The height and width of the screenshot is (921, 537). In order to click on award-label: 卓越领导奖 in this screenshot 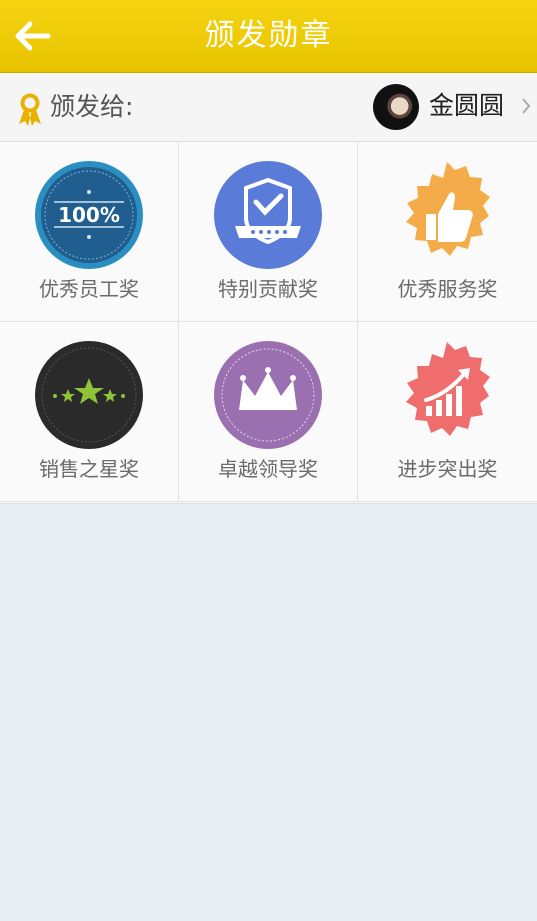, I will do `click(268, 469)`.